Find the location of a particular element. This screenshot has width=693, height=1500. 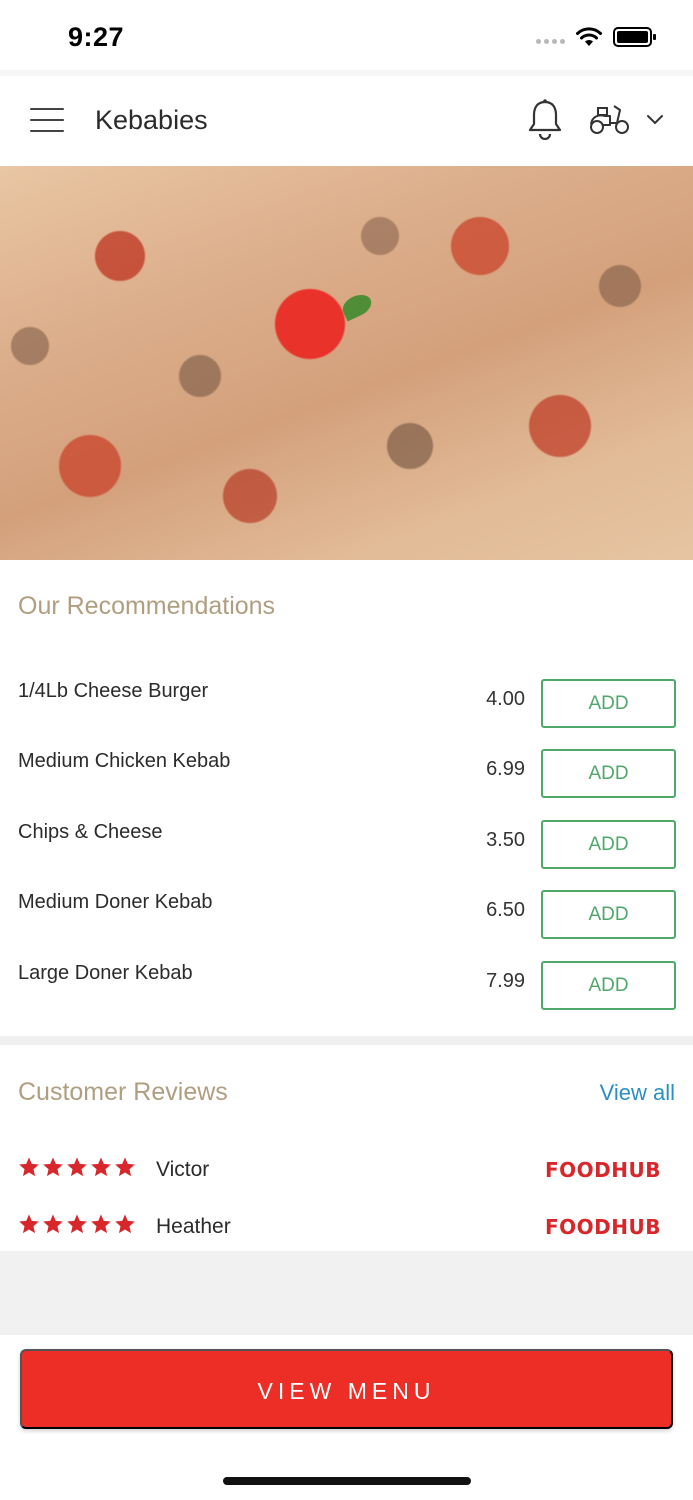

scooter-icon is located at coordinates (609, 119).